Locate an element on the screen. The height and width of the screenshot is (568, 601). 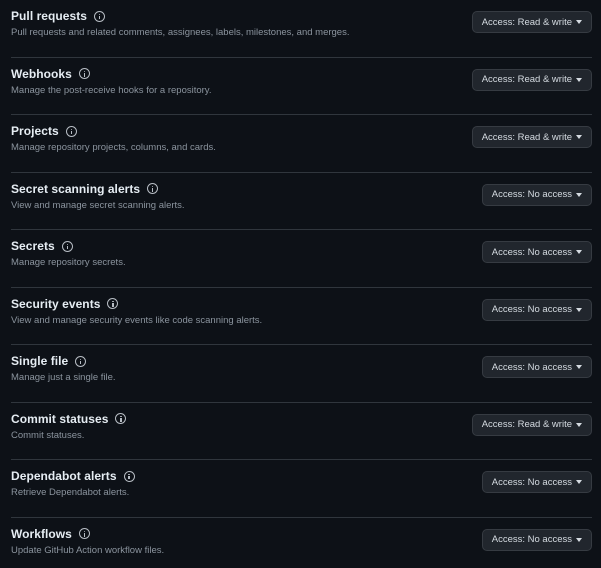
permission-title-line: Webhooks is located at coordinates (50, 74).